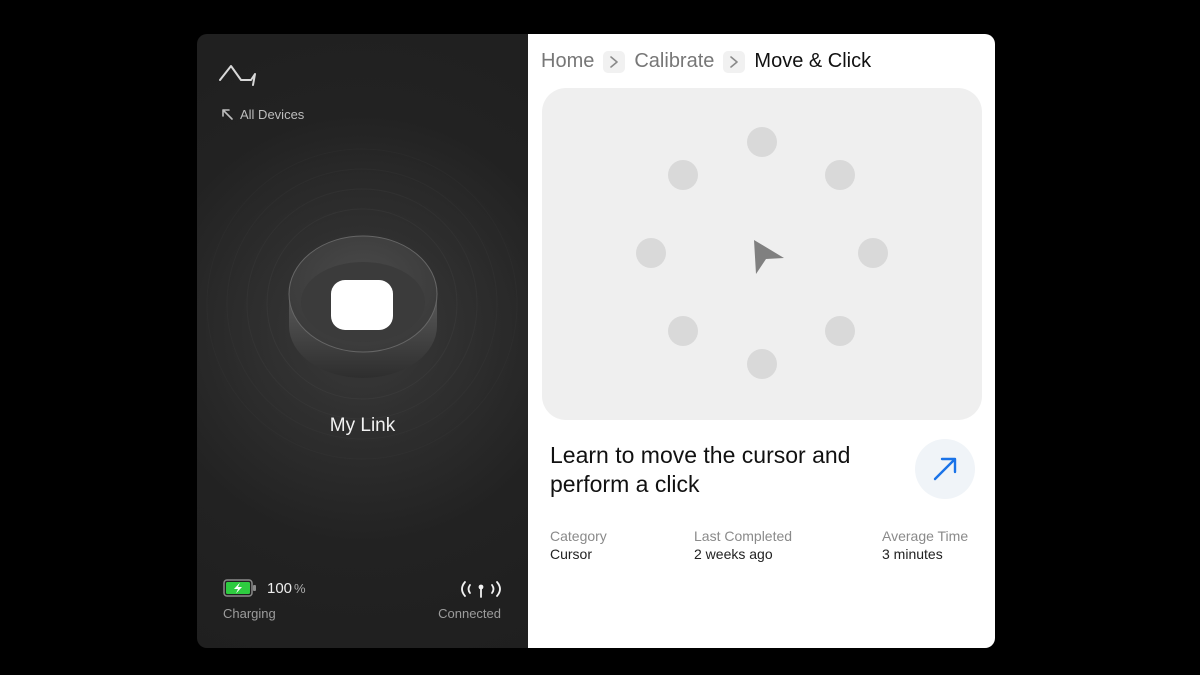 The height and width of the screenshot is (675, 1200). What do you see at coordinates (239, 588) in the screenshot?
I see `battery-charging-icon` at bounding box center [239, 588].